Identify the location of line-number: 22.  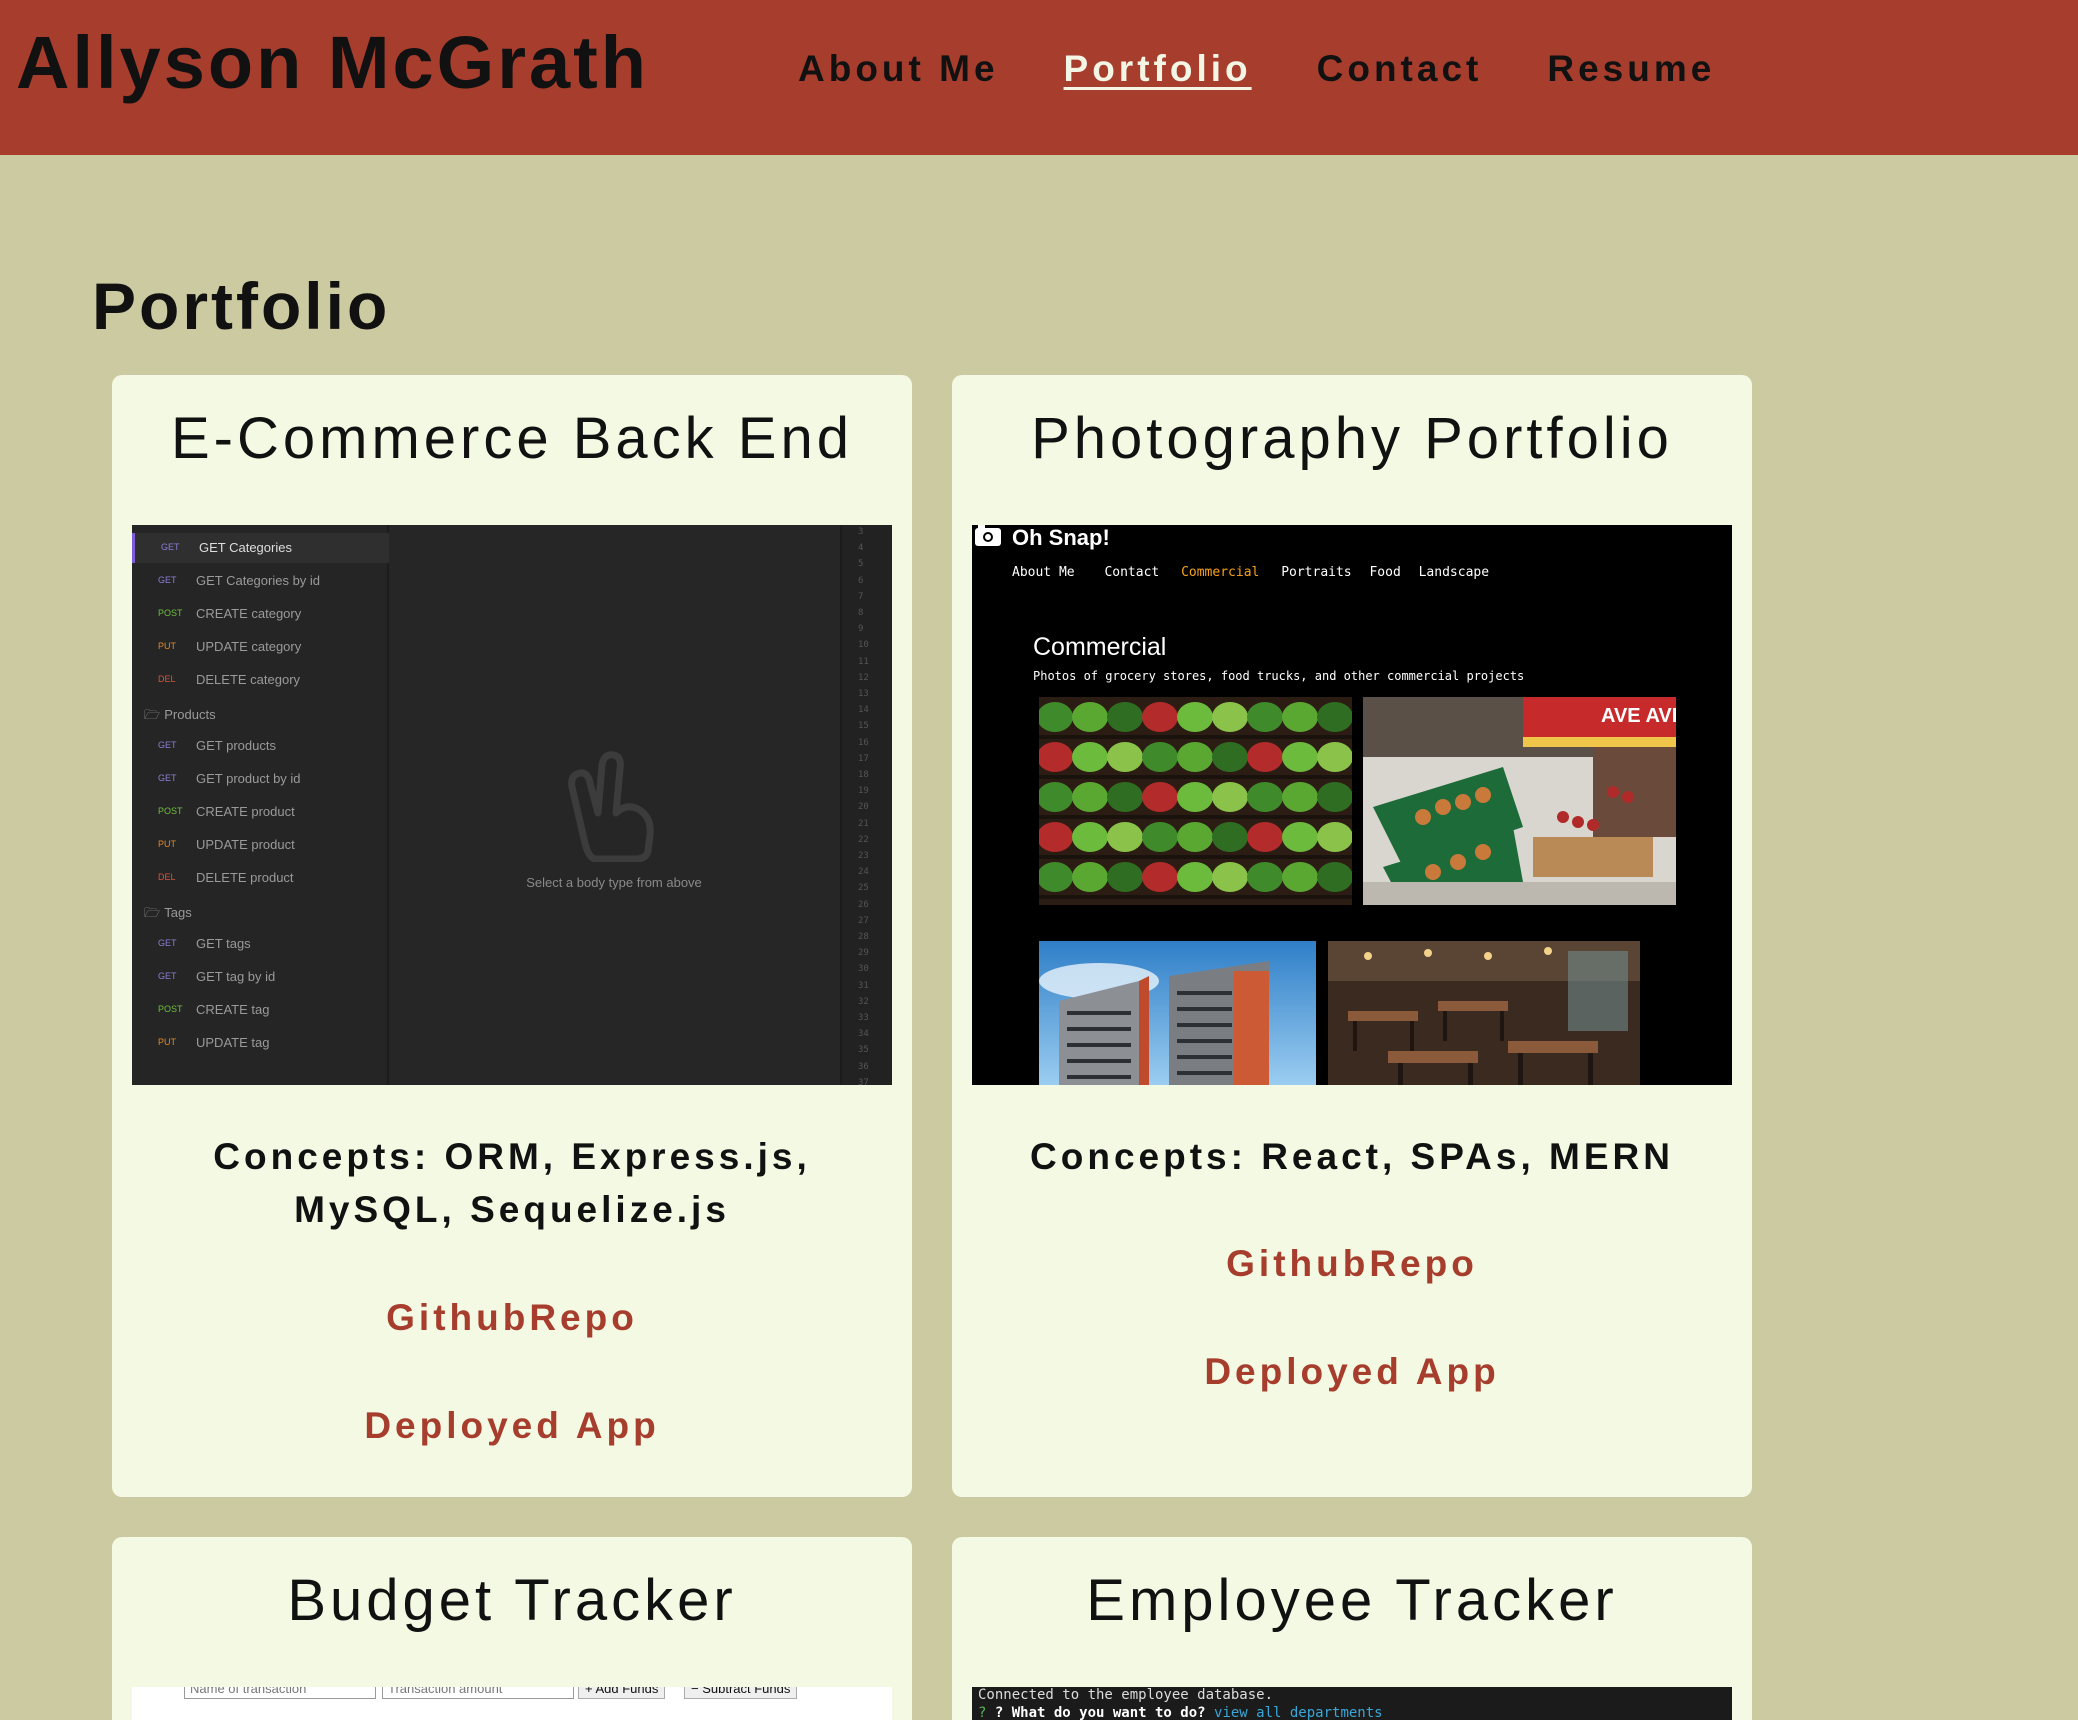
(863, 839).